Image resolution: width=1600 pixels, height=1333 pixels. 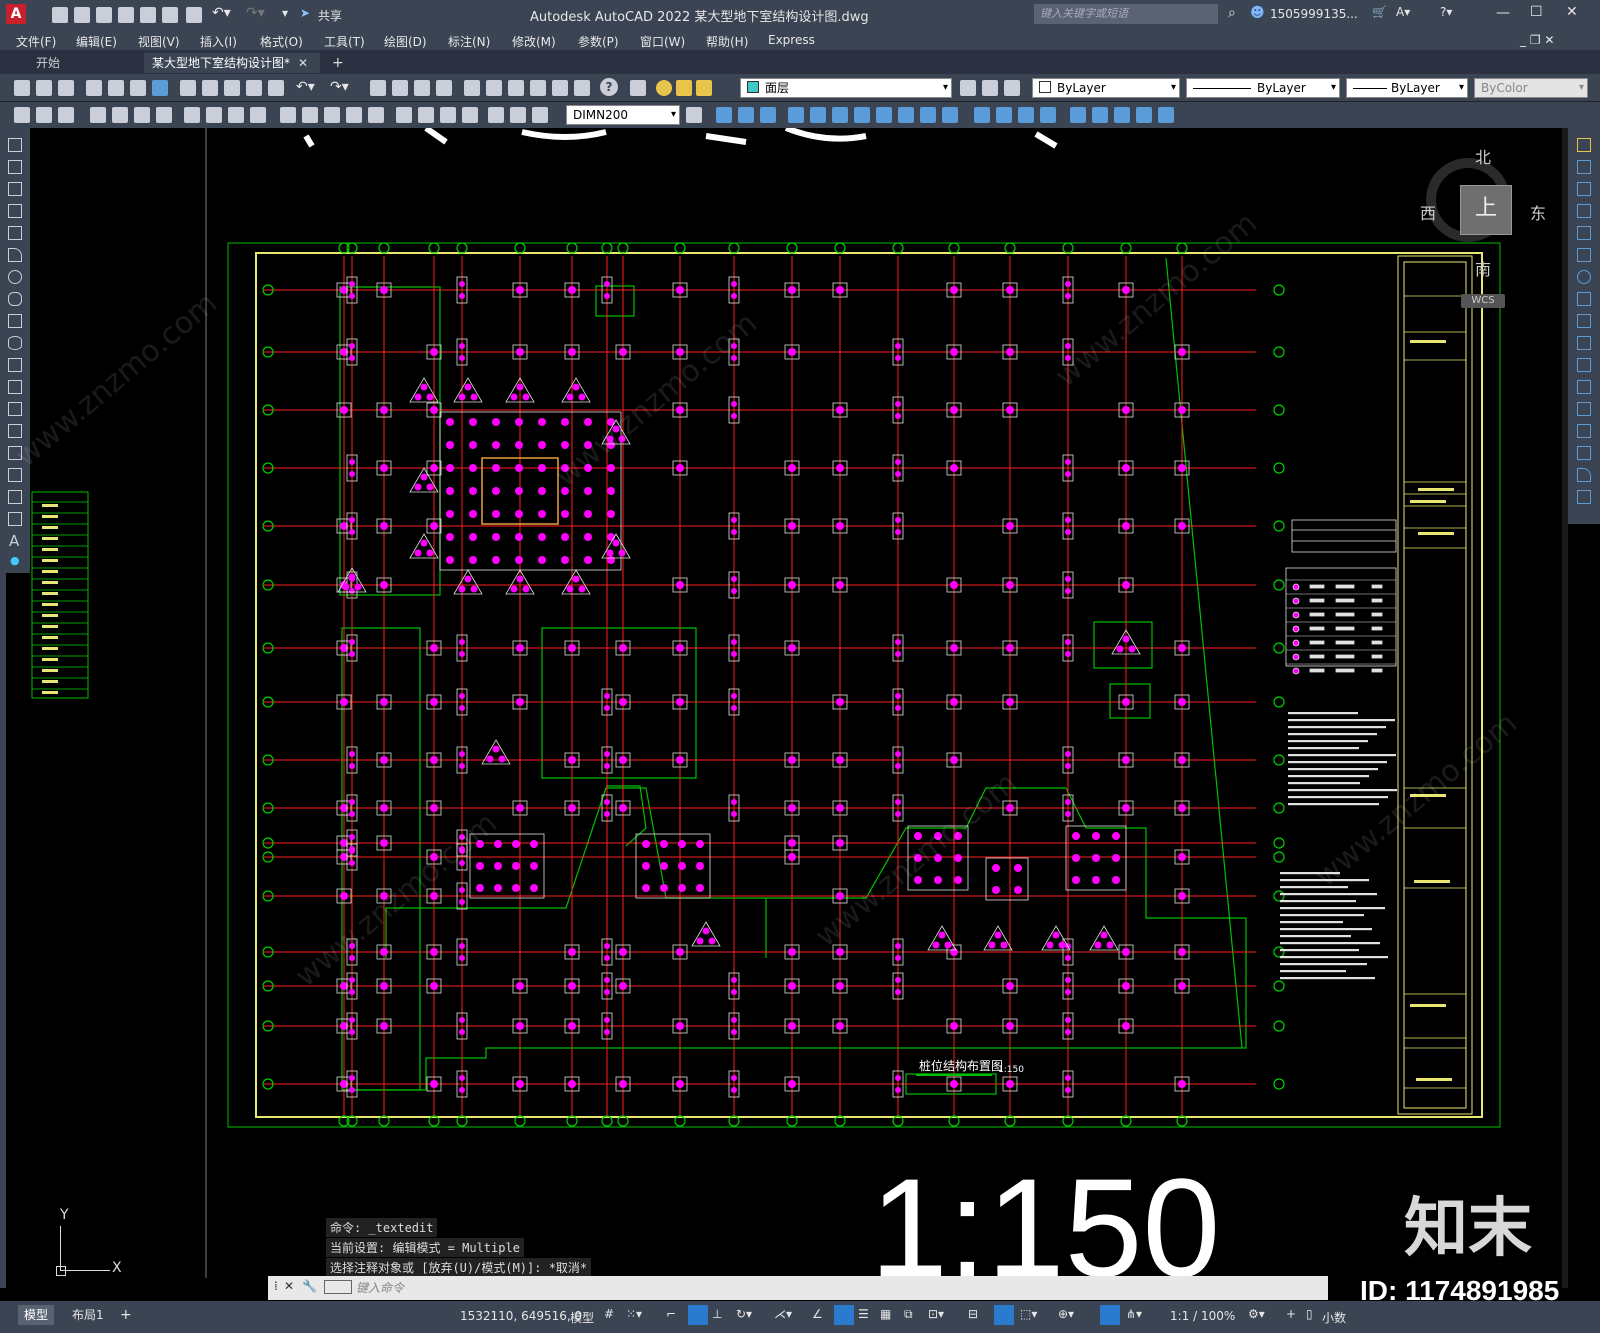 What do you see at coordinates (36, 1315) in the screenshot?
I see `tab-model: 模型` at bounding box center [36, 1315].